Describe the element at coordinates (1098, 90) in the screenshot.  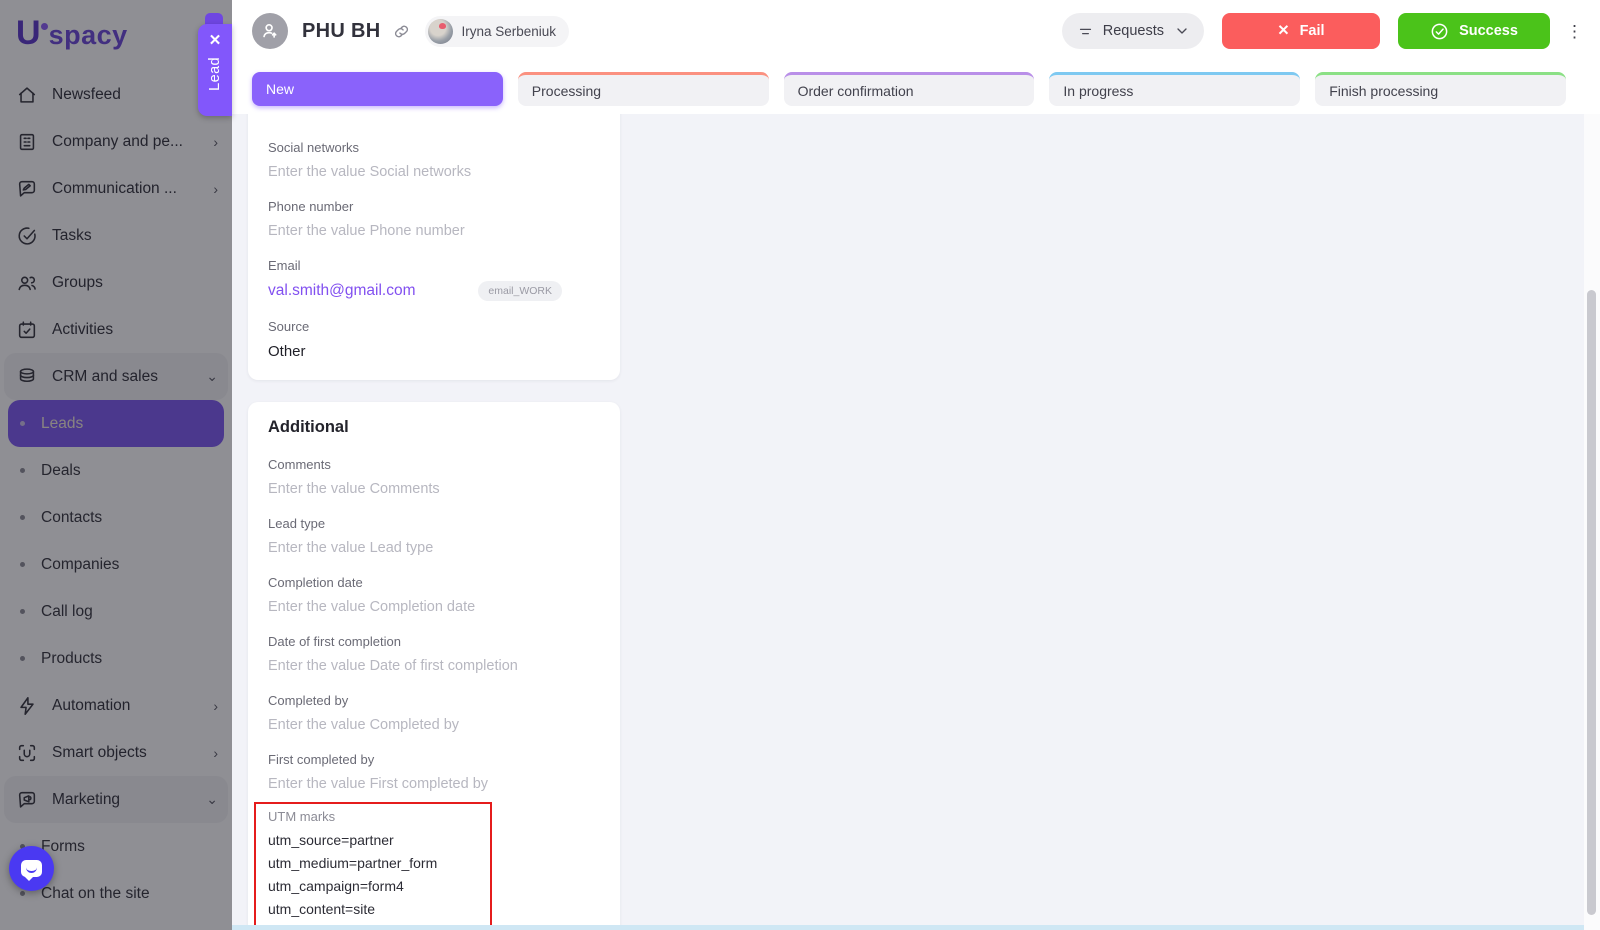
I see `stage-label: In progress` at that location.